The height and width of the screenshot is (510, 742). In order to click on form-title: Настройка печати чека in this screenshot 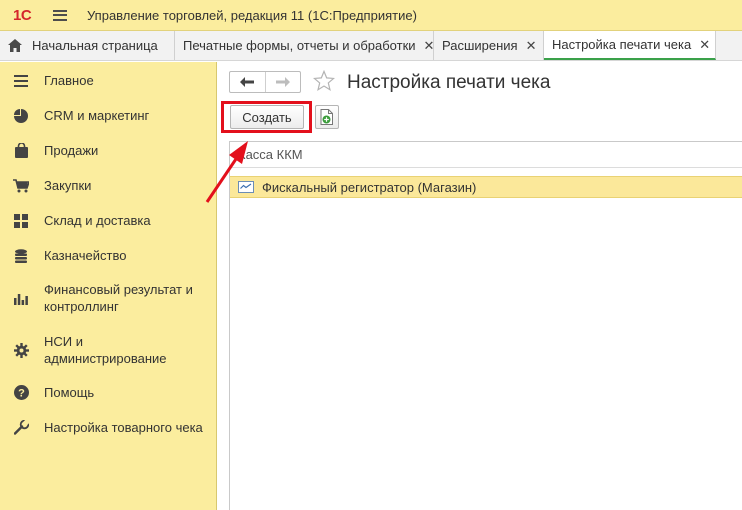, I will do `click(449, 82)`.